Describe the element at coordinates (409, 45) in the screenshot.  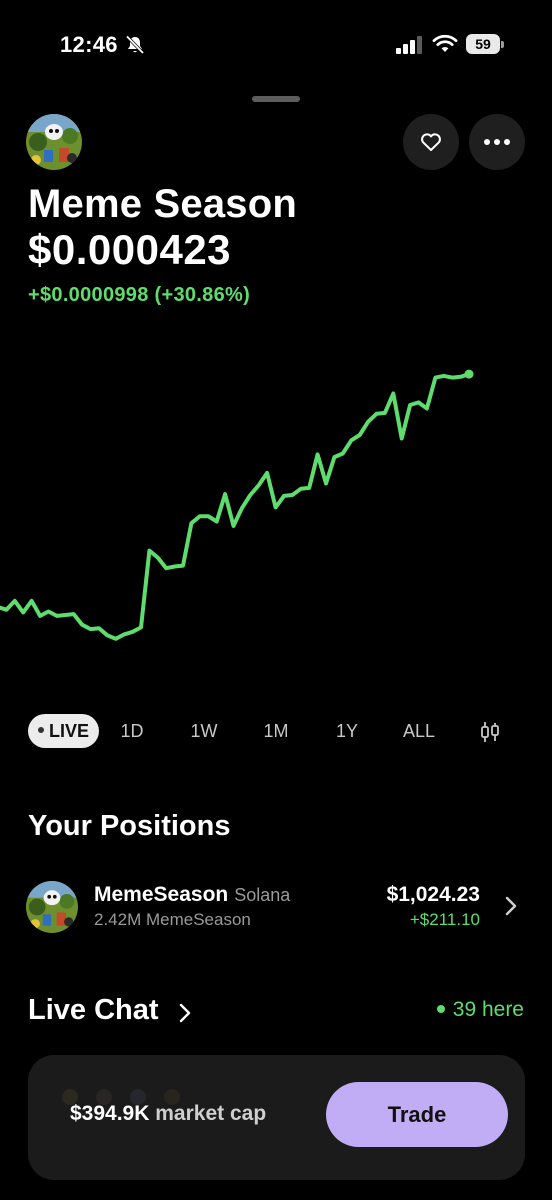
I see `cellular-signal-icon` at that location.